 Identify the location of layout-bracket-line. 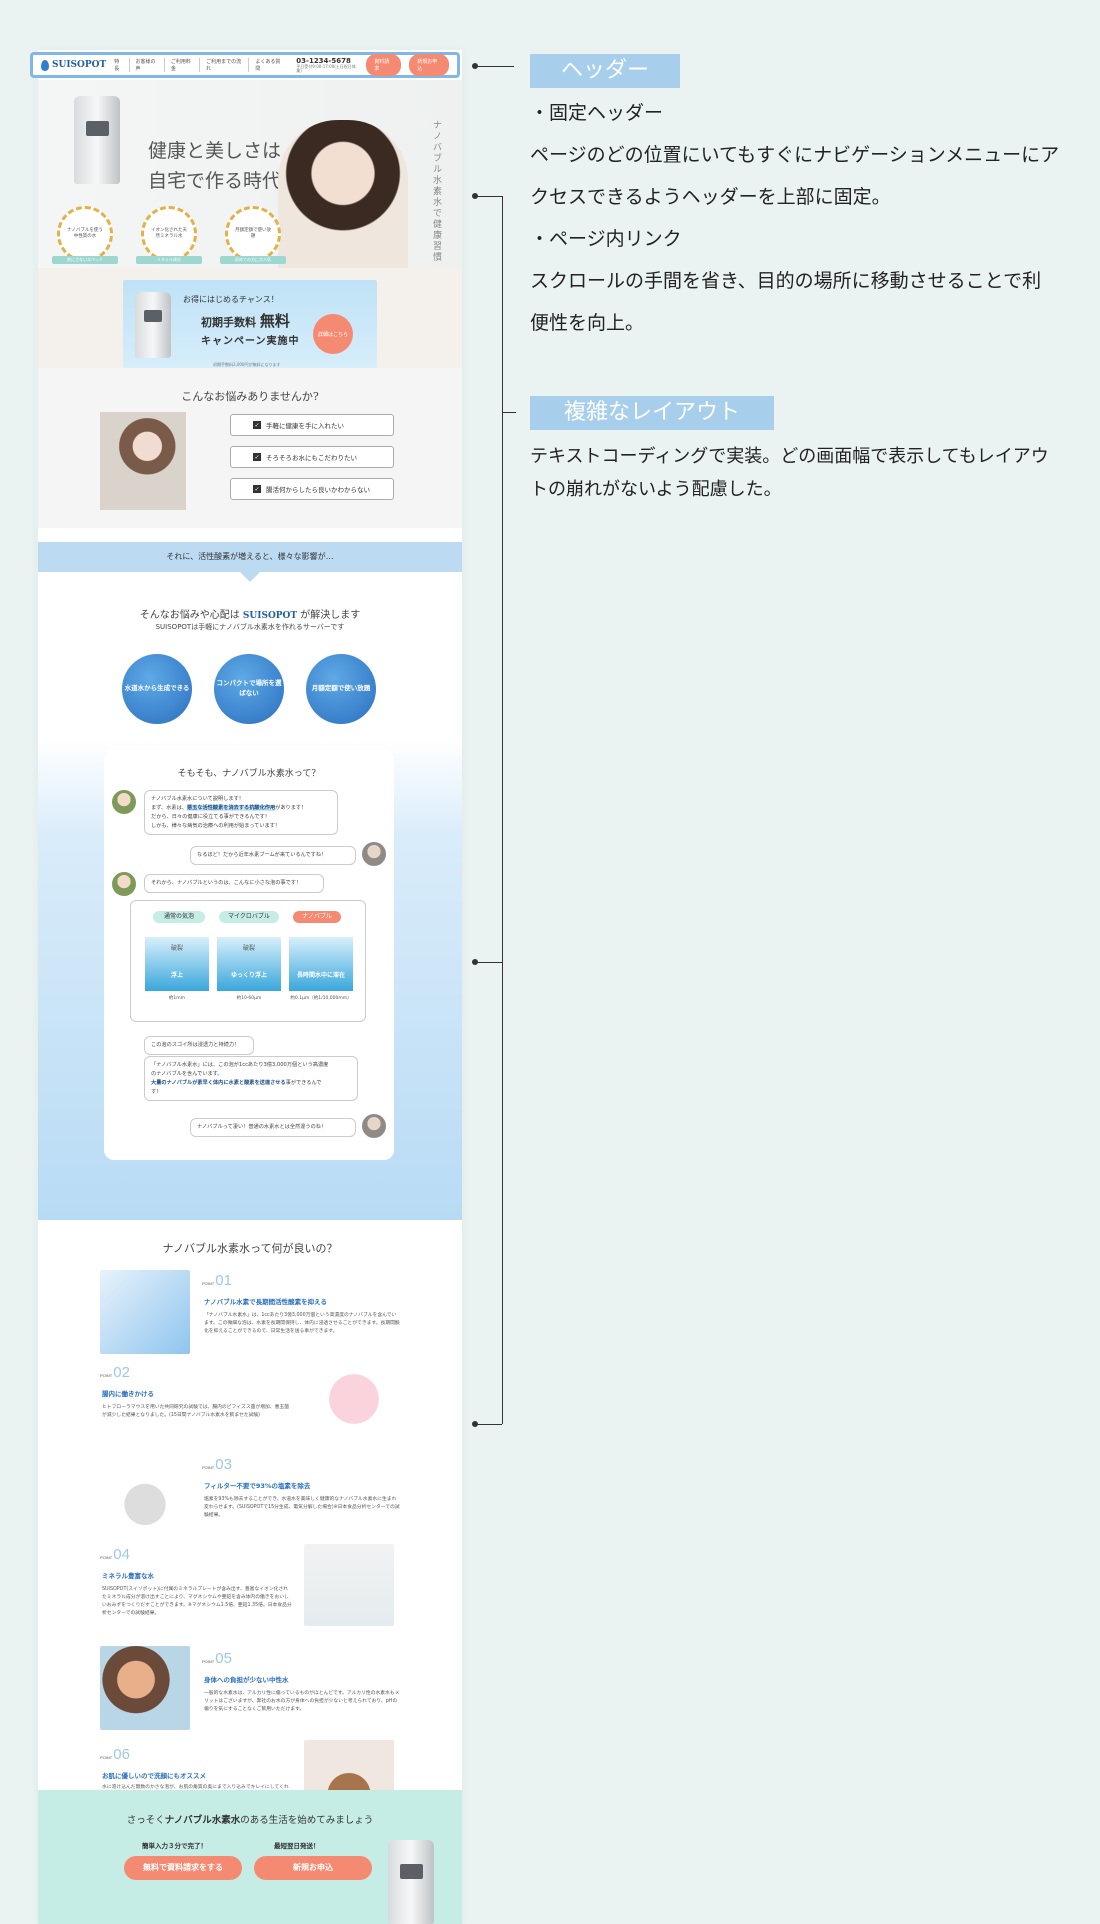
(502, 810).